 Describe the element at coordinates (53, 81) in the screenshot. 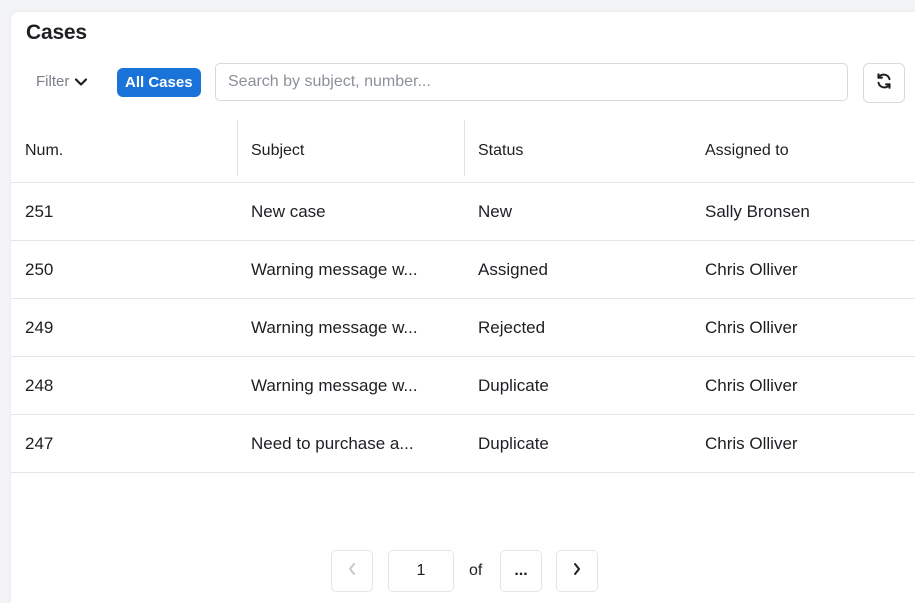

I see `filter-label: Filter` at that location.